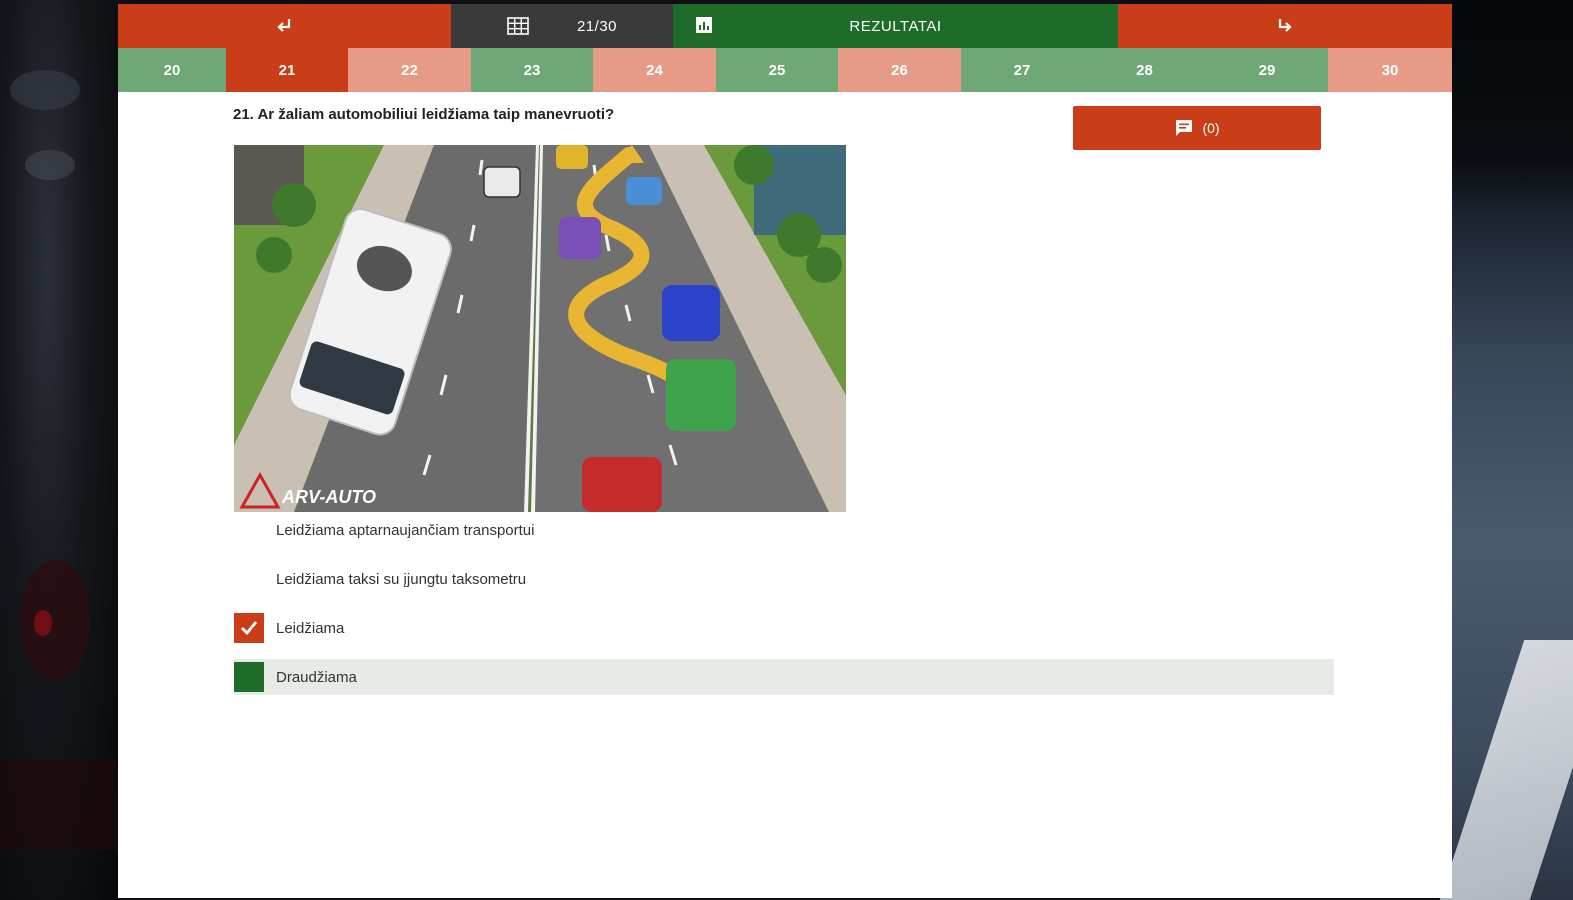 Image resolution: width=1573 pixels, height=900 pixels. I want to click on counter-text: 21/30, so click(597, 26).